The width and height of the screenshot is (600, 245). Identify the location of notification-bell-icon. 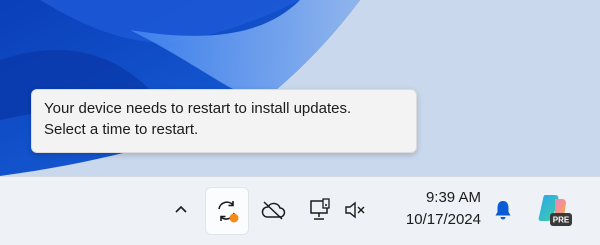
(503, 210).